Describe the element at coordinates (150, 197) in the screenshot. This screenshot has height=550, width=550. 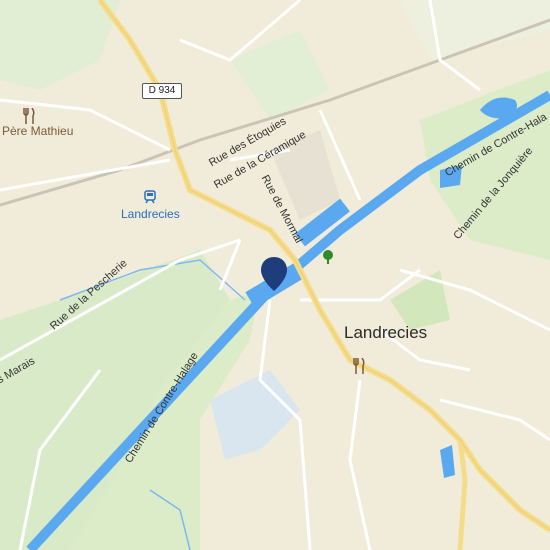
I see `train-icon` at that location.